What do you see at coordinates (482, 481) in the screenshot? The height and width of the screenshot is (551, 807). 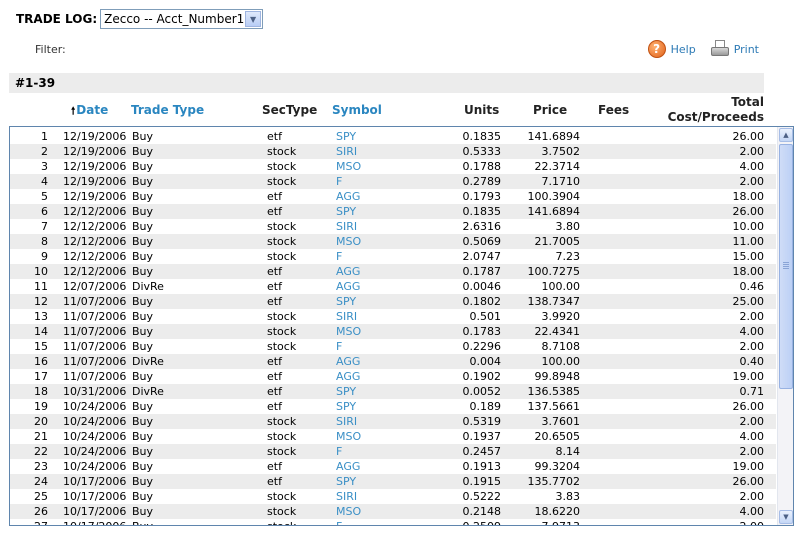 I see `units: 0.1915` at bounding box center [482, 481].